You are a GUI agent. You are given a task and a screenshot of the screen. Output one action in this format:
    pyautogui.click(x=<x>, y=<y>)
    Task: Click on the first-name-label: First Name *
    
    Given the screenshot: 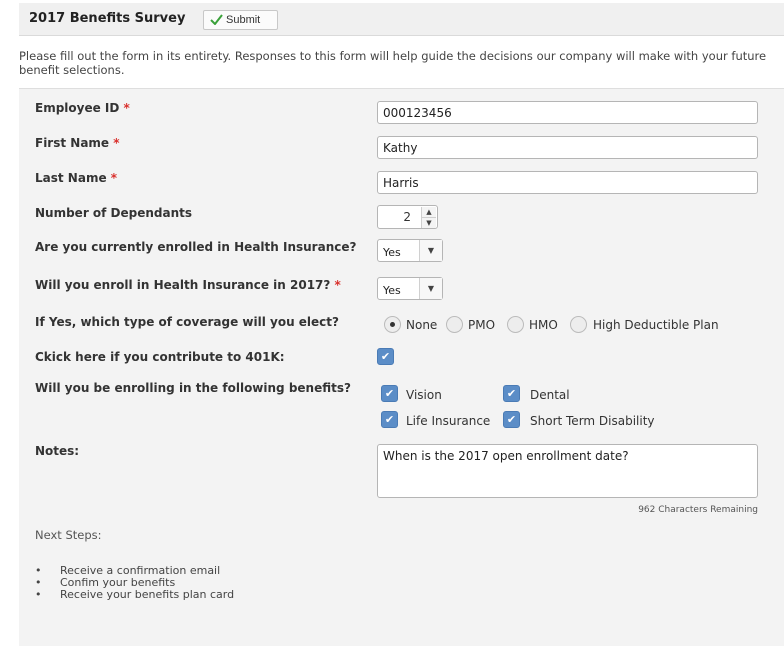 What is the action you would take?
    pyautogui.click(x=77, y=143)
    